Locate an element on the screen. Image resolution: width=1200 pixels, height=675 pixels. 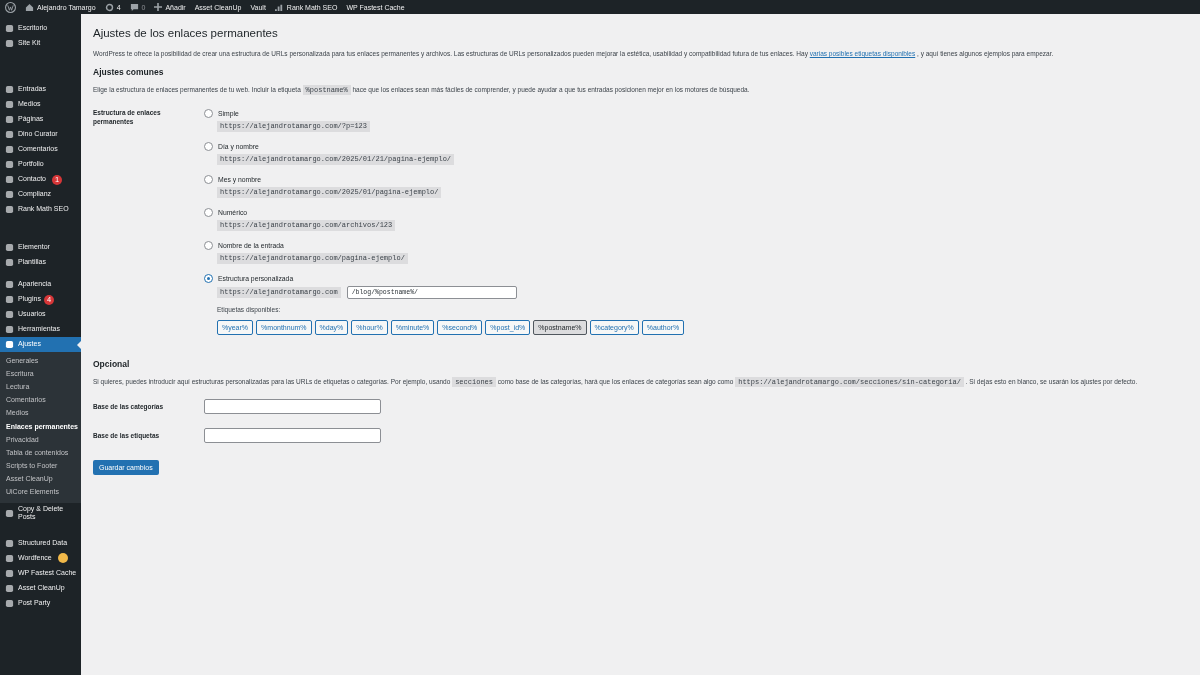
section-heading: Opcional is located at coordinates (112, 364).